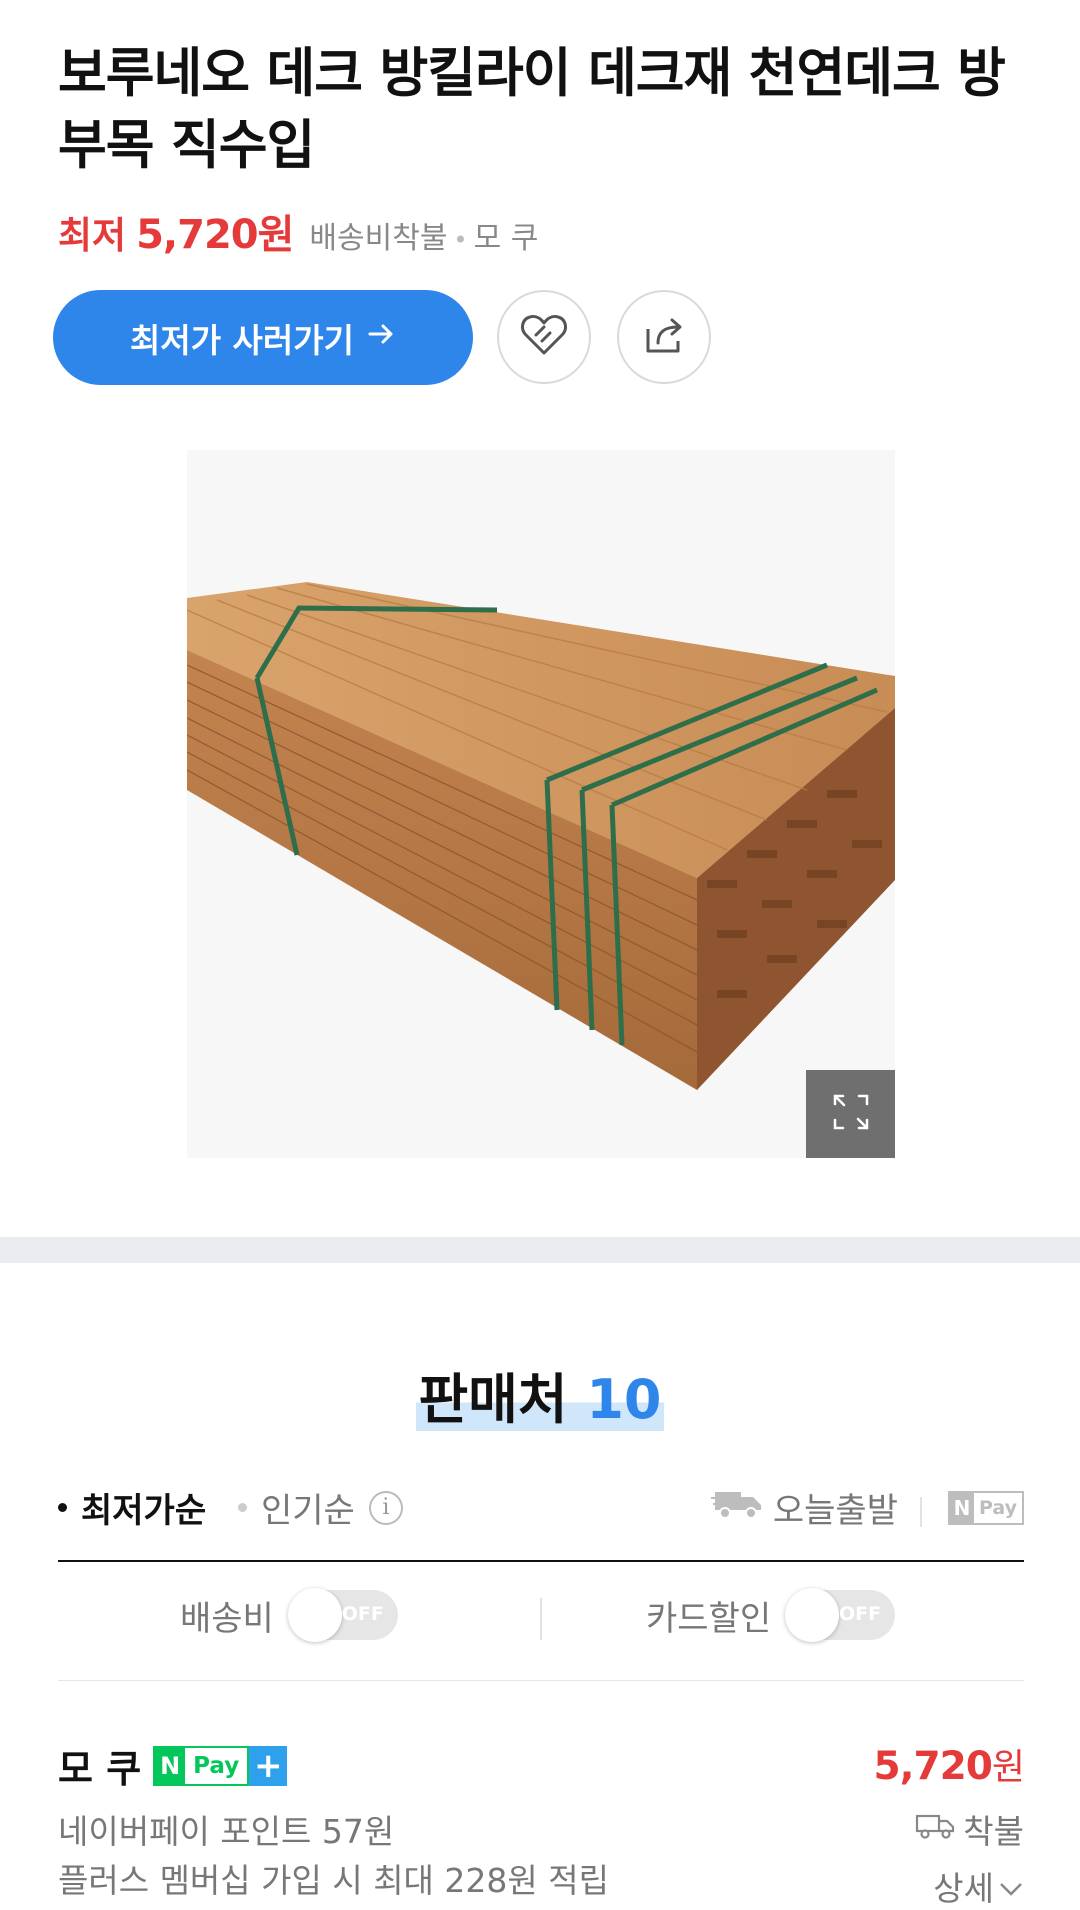  I want to click on seller-detail-toggle: 상세, so click(978, 1886).